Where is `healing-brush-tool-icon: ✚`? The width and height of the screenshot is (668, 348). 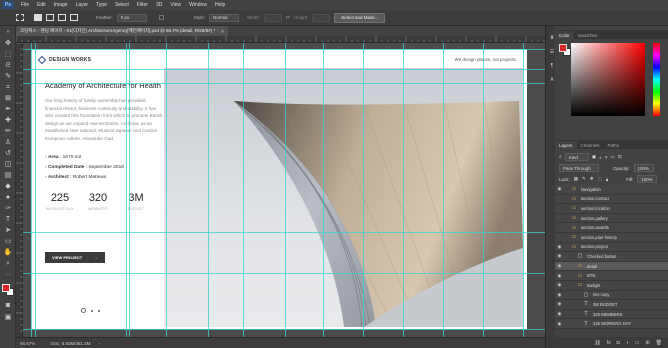
healing-brush-tool-icon: ✚ is located at coordinates (8, 121).